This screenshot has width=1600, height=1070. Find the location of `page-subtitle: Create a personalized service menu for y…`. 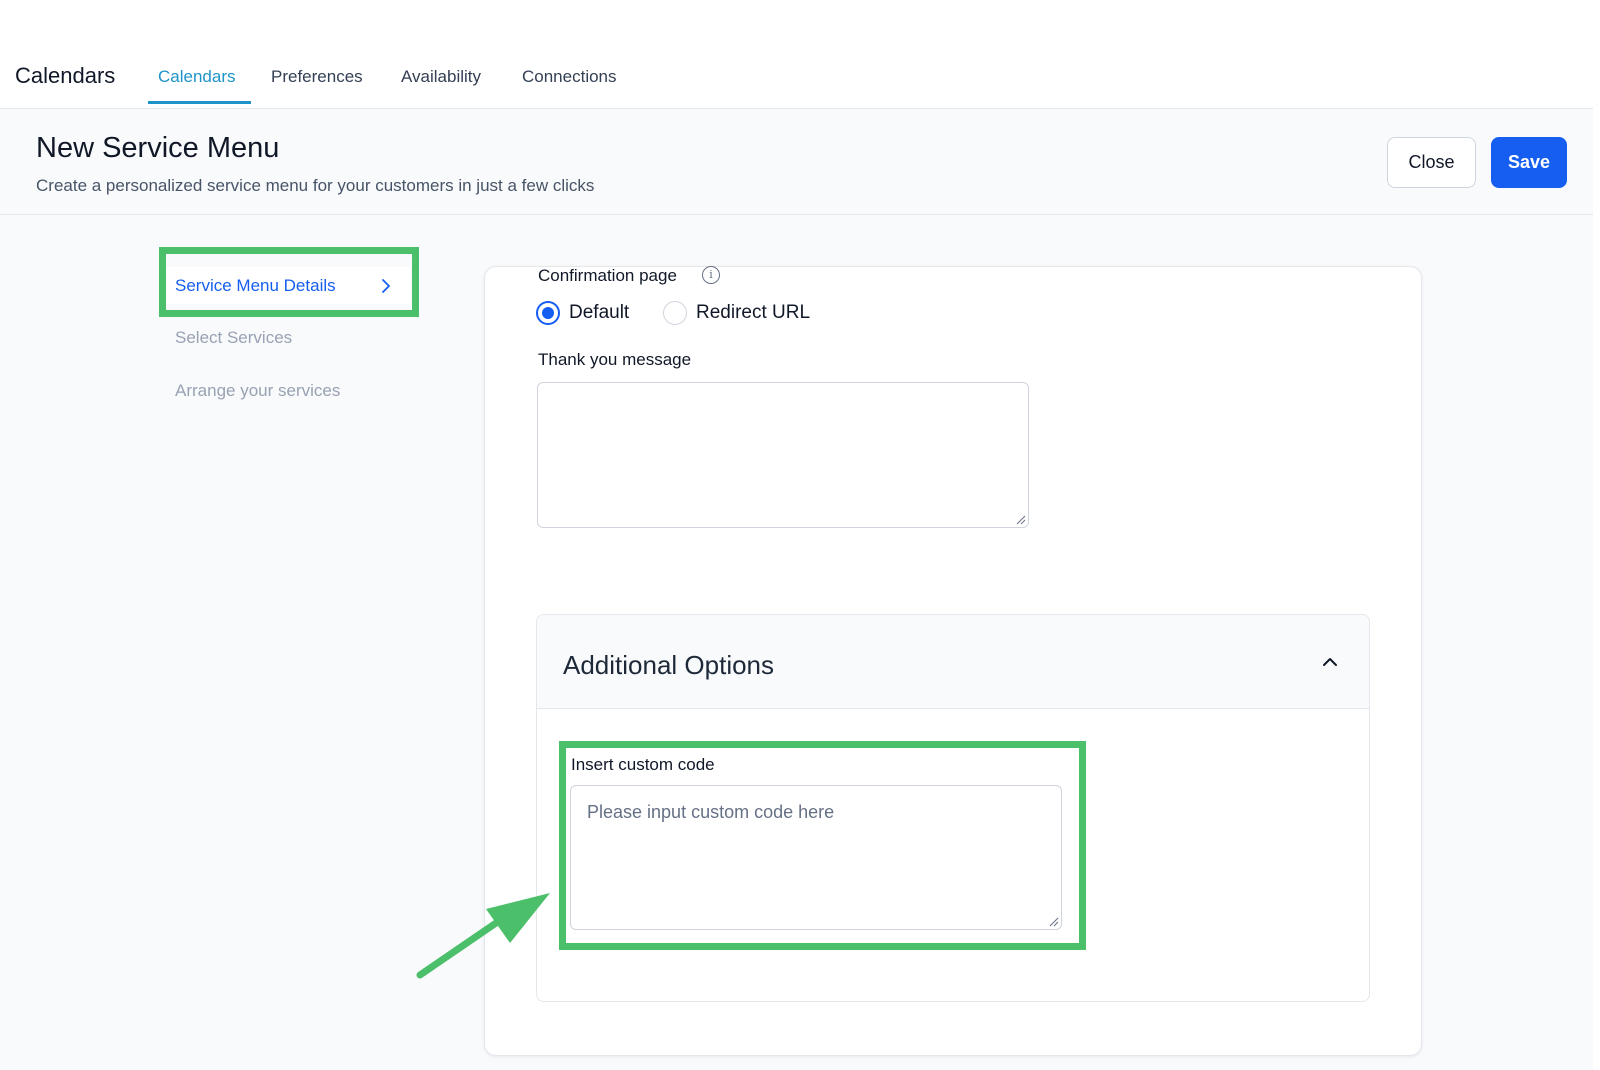

page-subtitle: Create a personalized service menu for y… is located at coordinates (315, 185).